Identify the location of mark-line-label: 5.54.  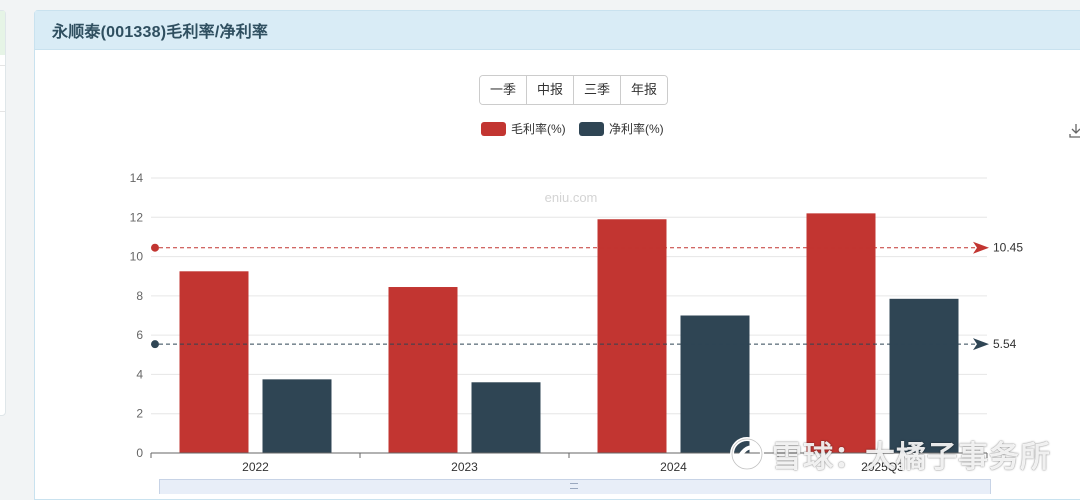
(1005, 344).